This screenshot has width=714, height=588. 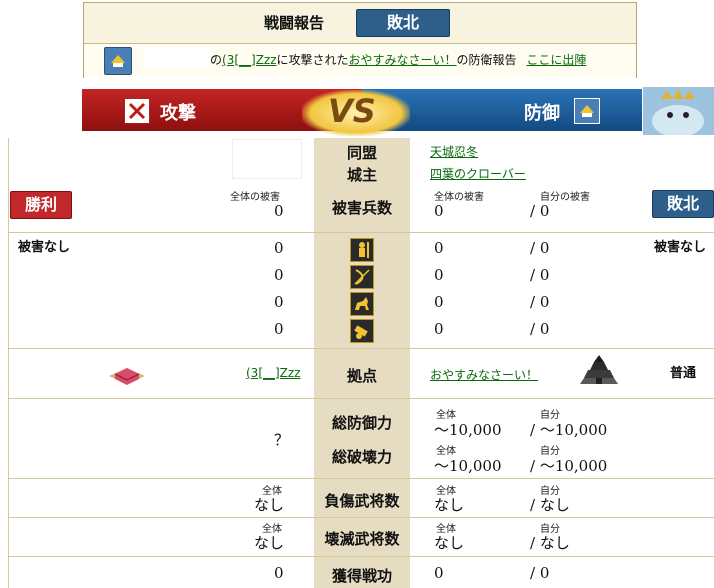 I want to click on defense-icon, so click(x=587, y=111).